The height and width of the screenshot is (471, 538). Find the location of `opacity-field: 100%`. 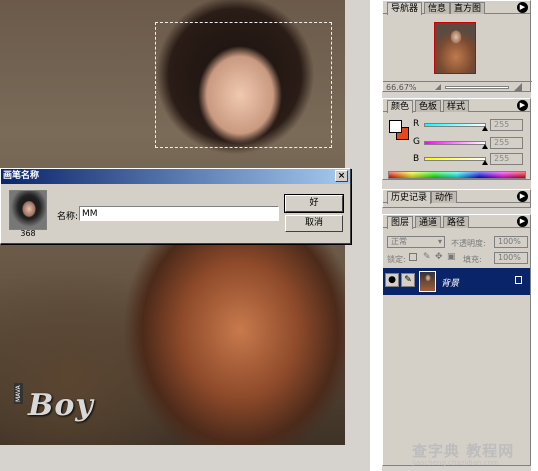

opacity-field: 100% is located at coordinates (511, 242).